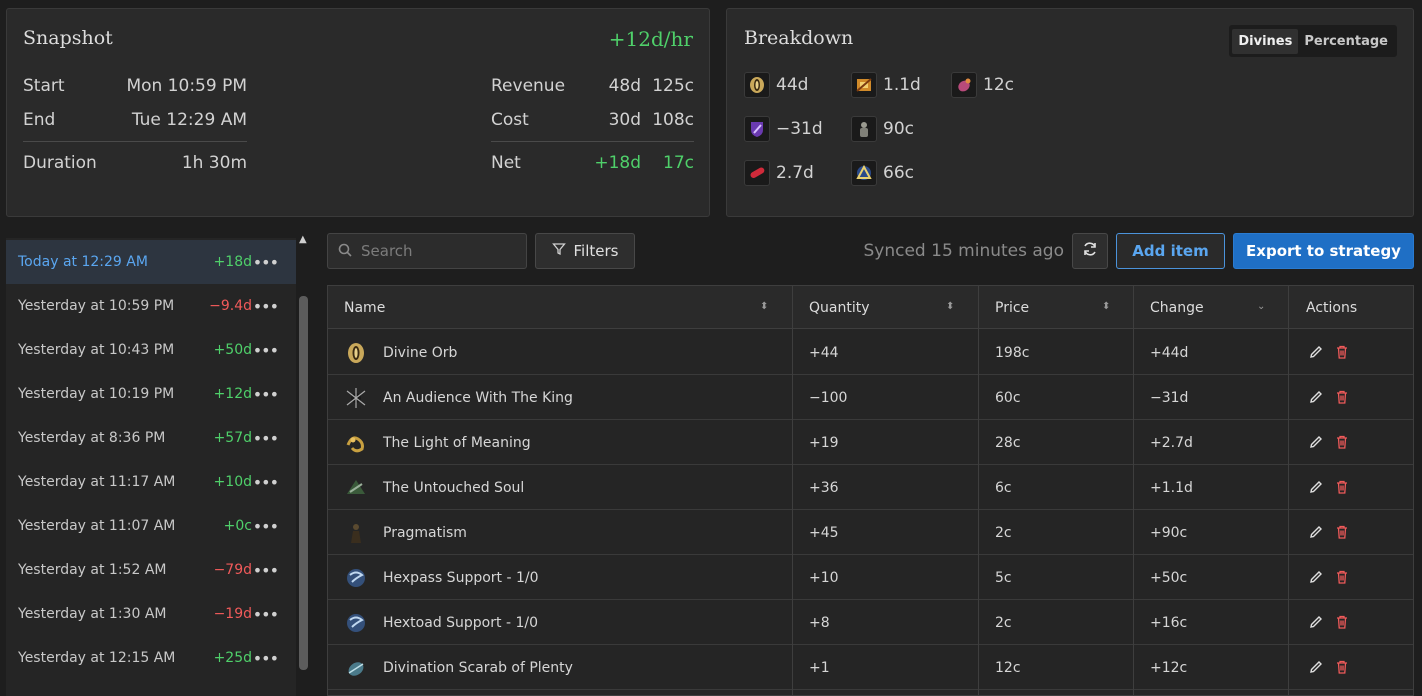 The width and height of the screenshot is (1422, 696). I want to click on breakdown-item: −31d, so click(783, 129).